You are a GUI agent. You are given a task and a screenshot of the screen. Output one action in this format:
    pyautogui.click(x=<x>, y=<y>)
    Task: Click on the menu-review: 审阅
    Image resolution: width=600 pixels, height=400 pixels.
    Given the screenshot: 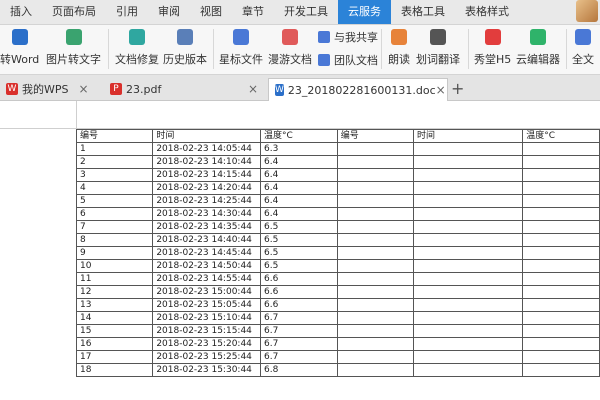 What is the action you would take?
    pyautogui.click(x=169, y=12)
    